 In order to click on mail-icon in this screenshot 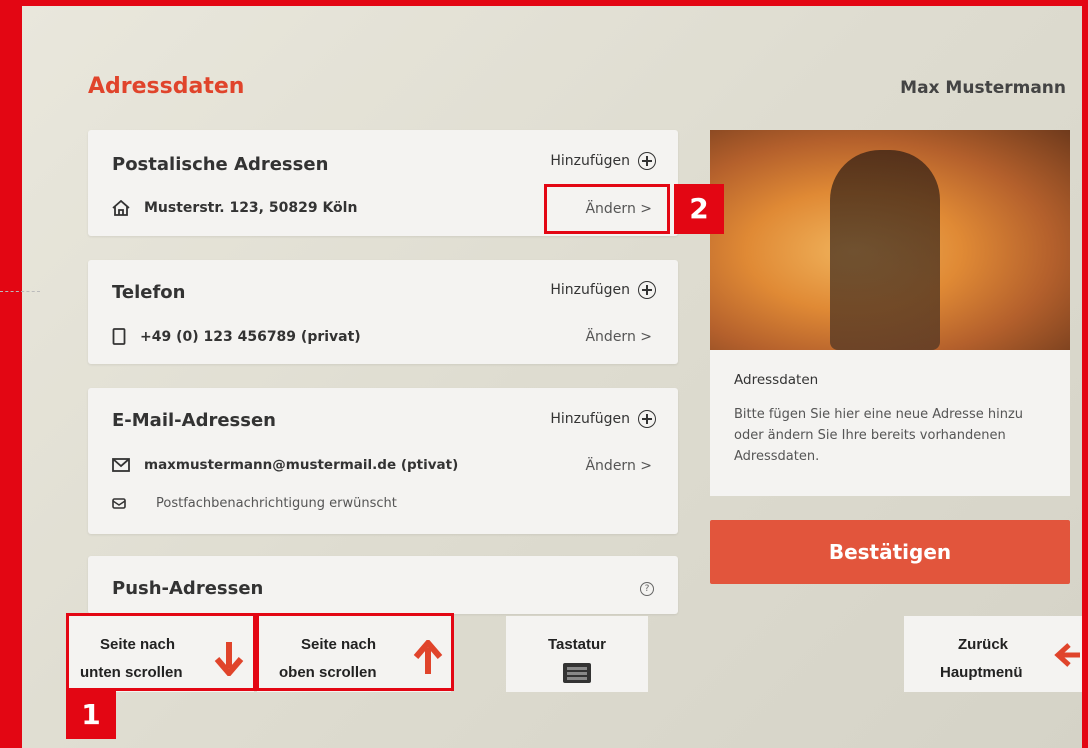, I will do `click(121, 465)`.